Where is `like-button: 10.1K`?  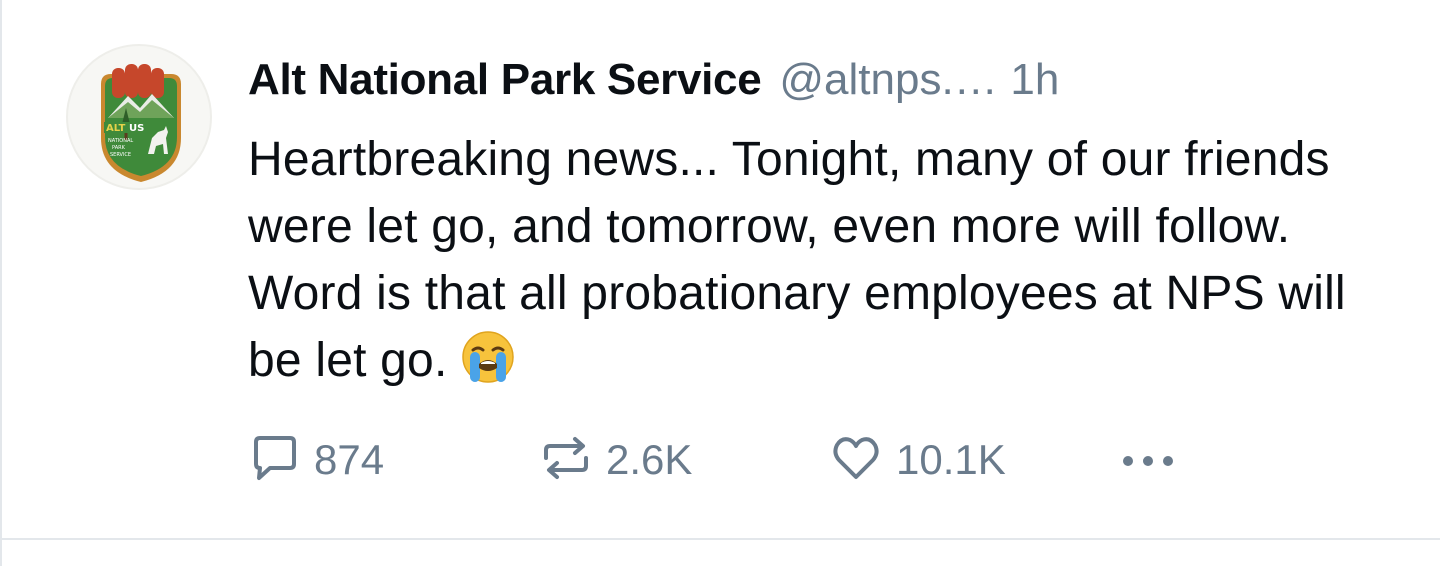 like-button: 10.1K is located at coordinates (918, 460).